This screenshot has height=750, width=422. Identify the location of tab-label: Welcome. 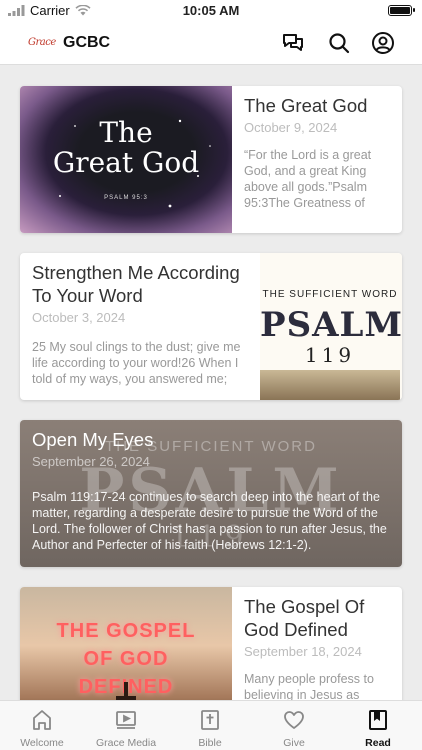
(42, 743).